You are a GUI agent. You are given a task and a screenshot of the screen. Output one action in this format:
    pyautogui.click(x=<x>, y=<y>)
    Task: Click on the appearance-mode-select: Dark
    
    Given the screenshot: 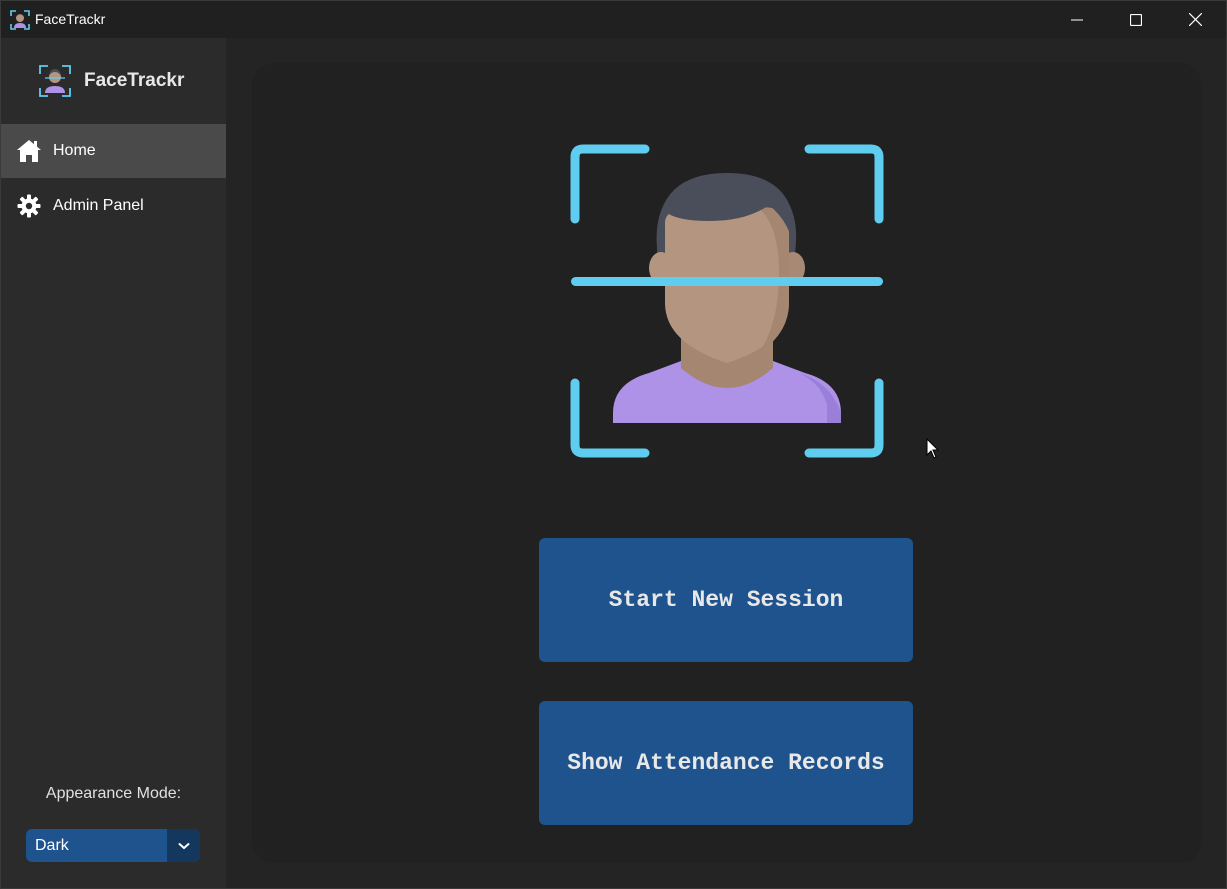 What is the action you would take?
    pyautogui.click(x=113, y=845)
    